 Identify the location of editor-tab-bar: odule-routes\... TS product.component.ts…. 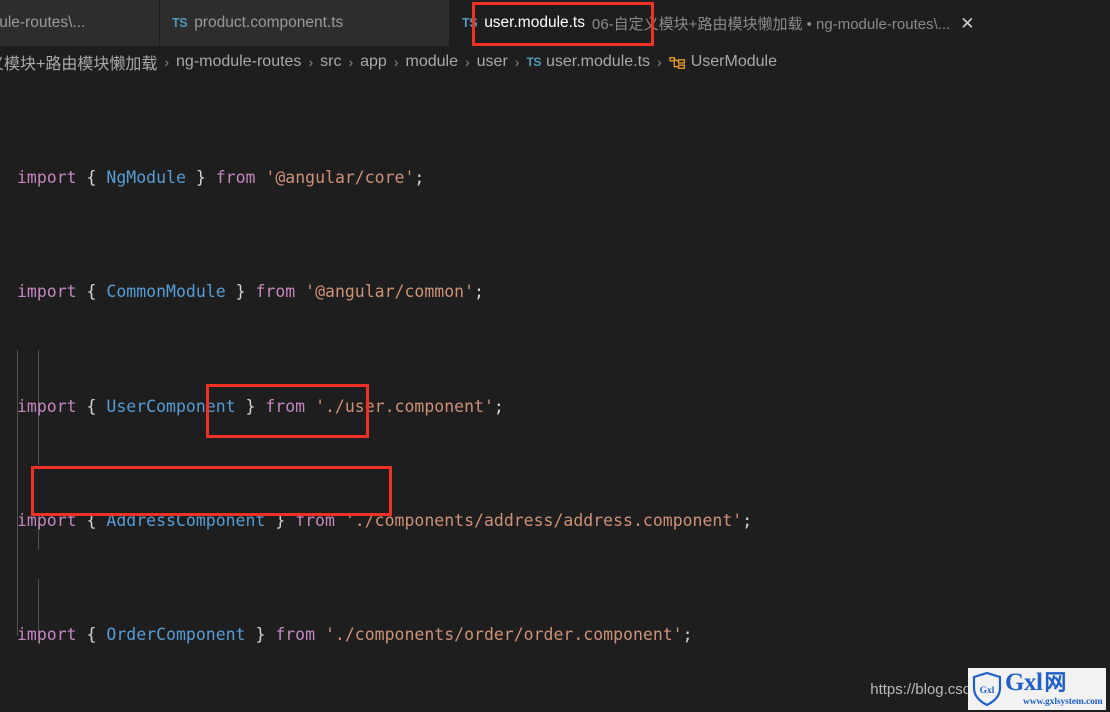
(555, 23).